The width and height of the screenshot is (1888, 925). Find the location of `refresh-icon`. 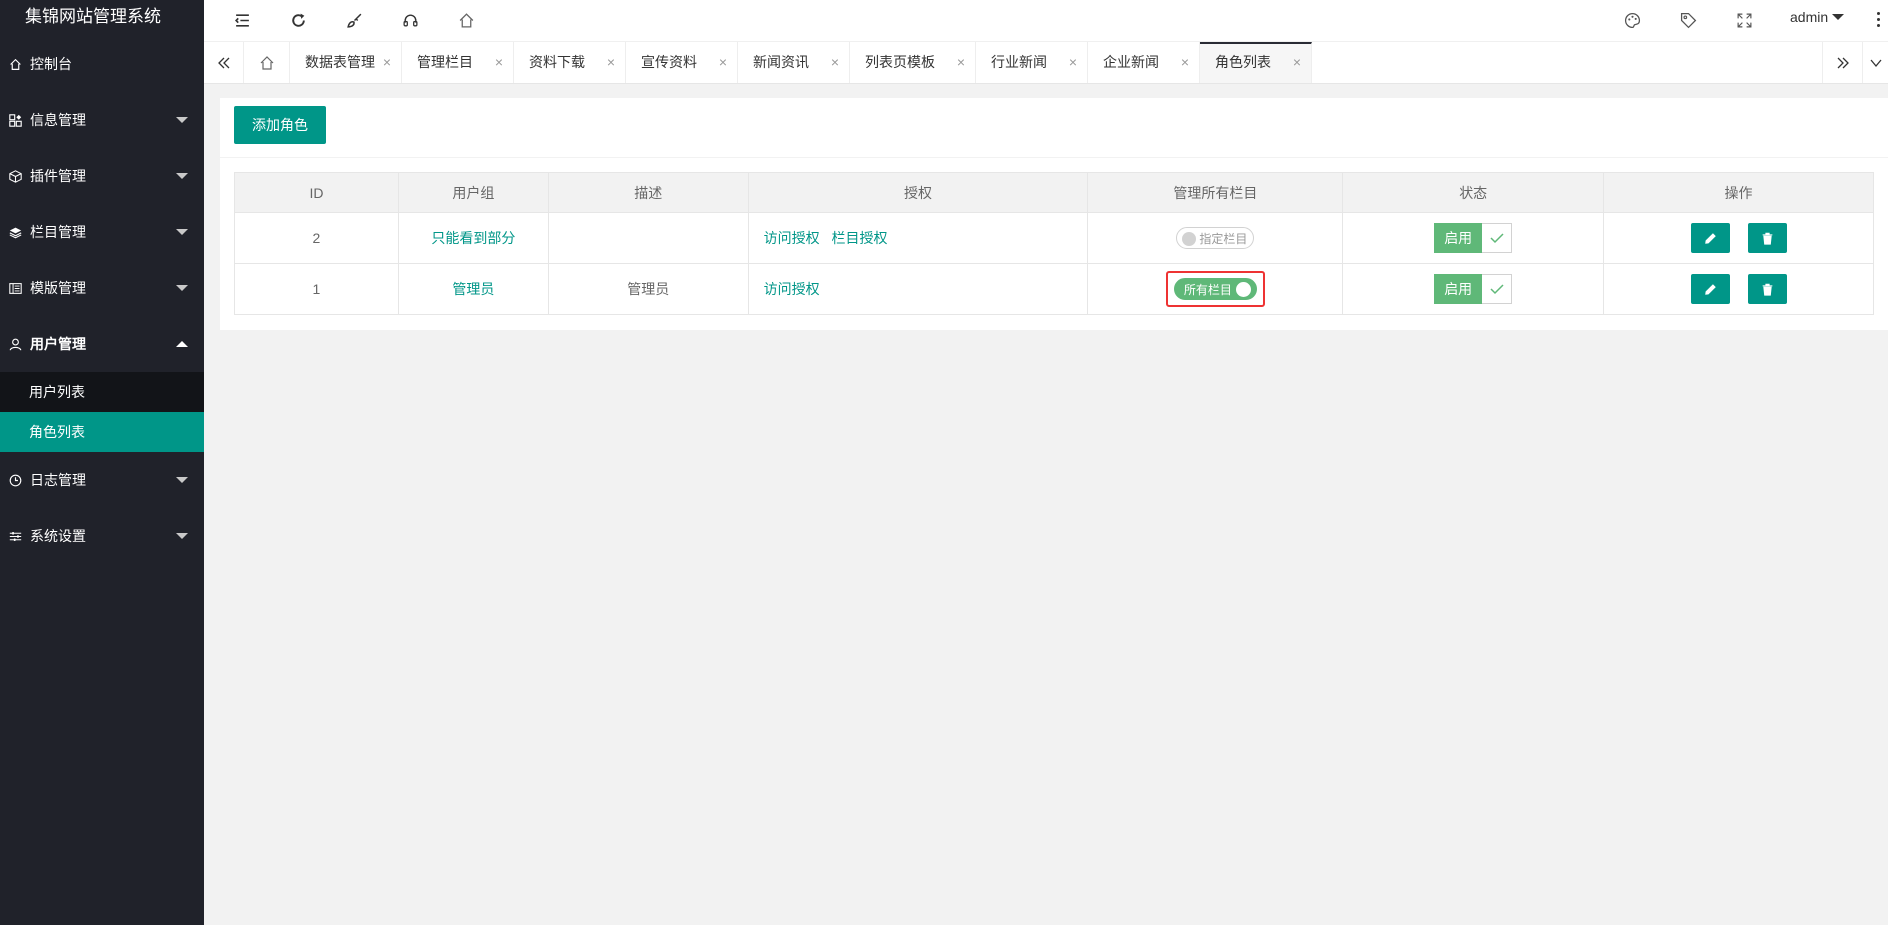

refresh-icon is located at coordinates (298, 20).